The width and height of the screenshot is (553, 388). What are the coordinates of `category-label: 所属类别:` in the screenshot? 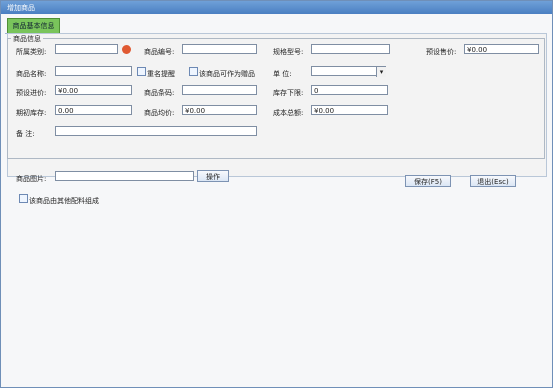 It's located at (31, 52).